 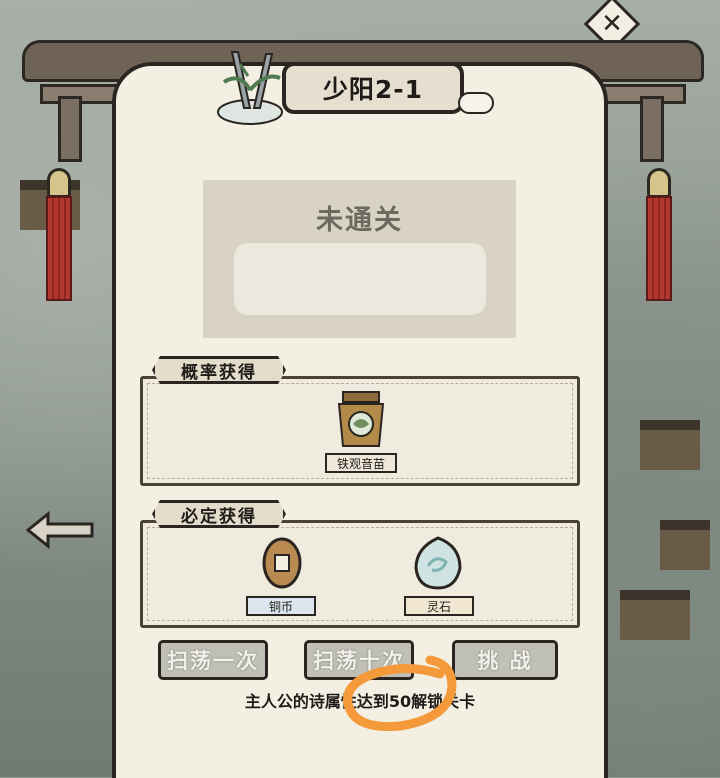 What do you see at coordinates (361, 420) in the screenshot?
I see `tea-pot-icon` at bounding box center [361, 420].